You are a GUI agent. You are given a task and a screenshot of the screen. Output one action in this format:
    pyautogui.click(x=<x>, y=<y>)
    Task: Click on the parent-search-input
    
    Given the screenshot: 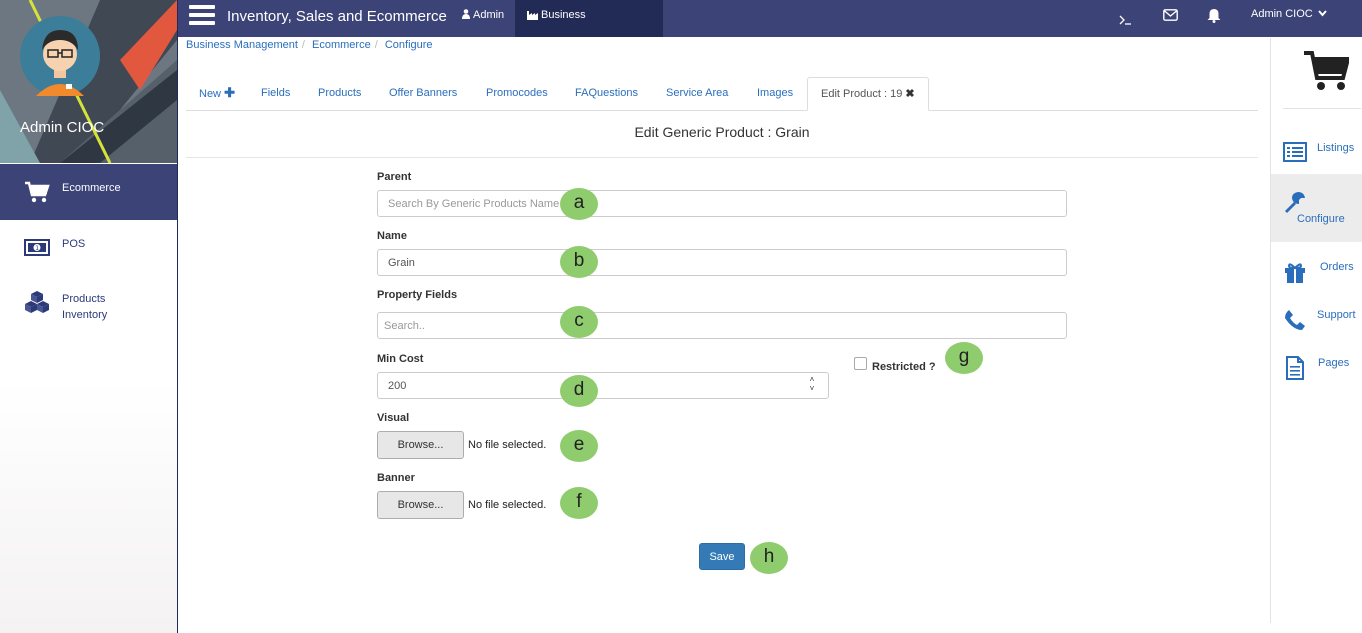 What is the action you would take?
    pyautogui.click(x=722, y=203)
    